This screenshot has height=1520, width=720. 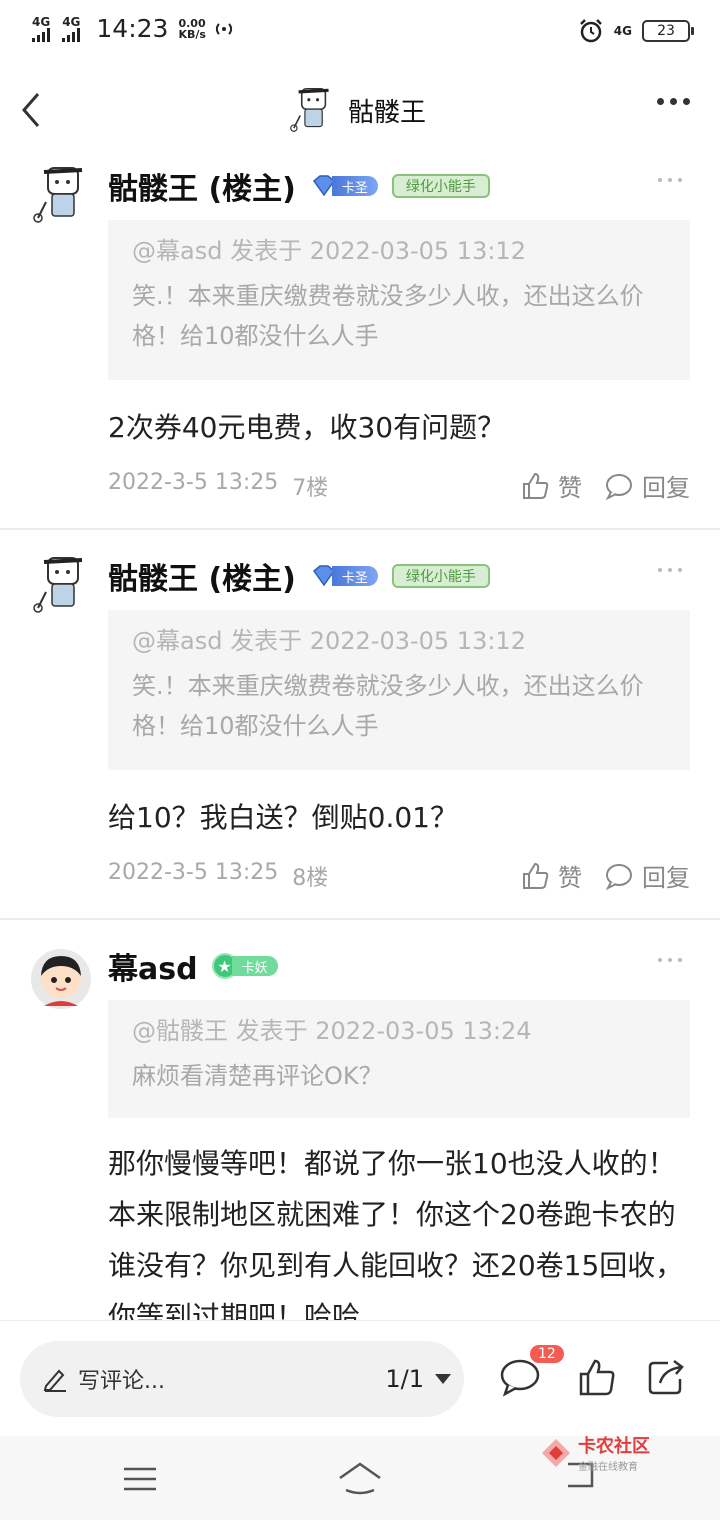 I want to click on speed-unit: KB/s, so click(x=192, y=34).